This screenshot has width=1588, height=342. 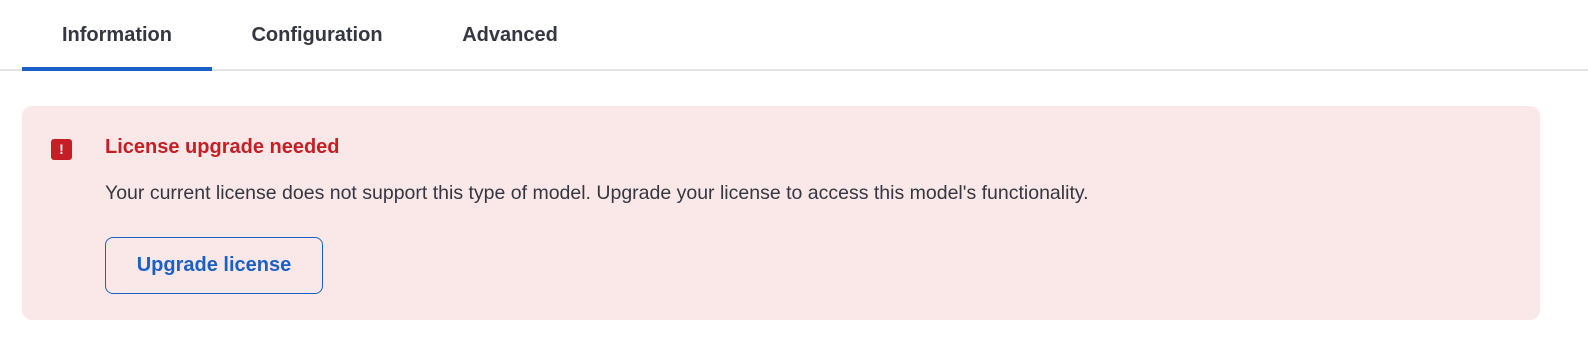 I want to click on callout-title: License upgrade needed, so click(x=222, y=147).